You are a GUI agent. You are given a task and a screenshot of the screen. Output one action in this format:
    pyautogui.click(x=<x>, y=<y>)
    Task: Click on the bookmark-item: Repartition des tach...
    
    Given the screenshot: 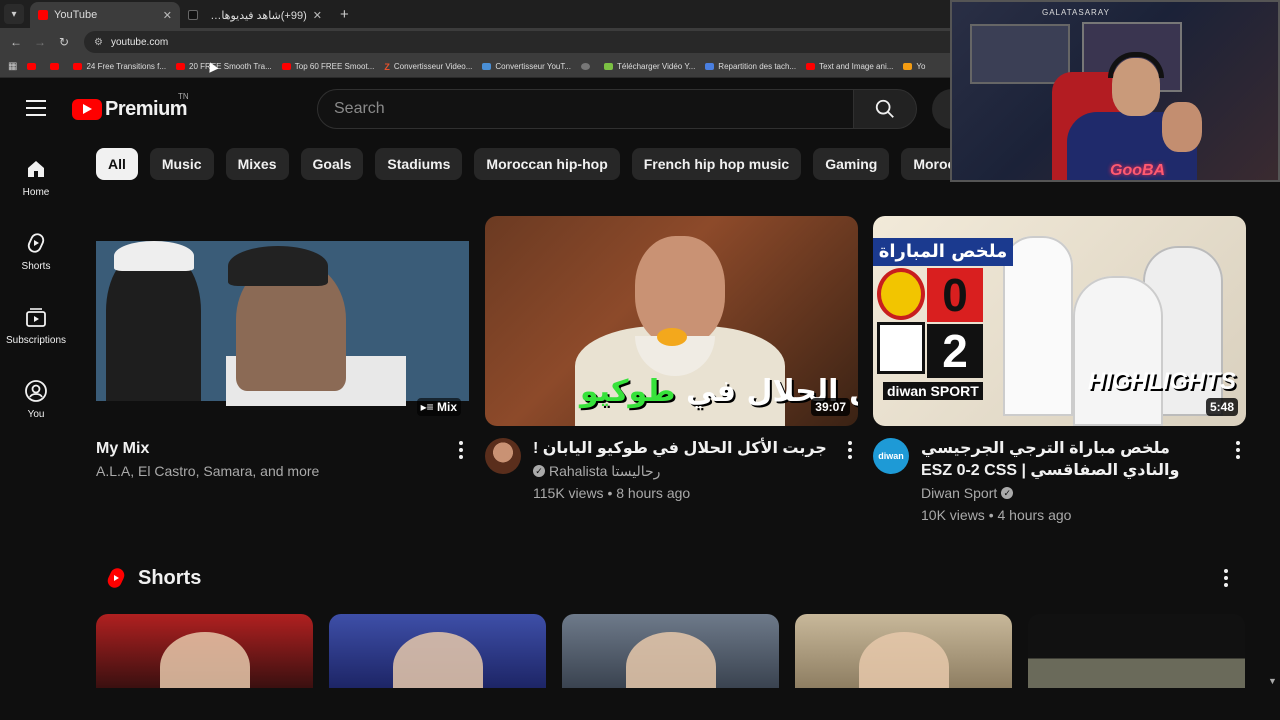 What is the action you would take?
    pyautogui.click(x=750, y=66)
    